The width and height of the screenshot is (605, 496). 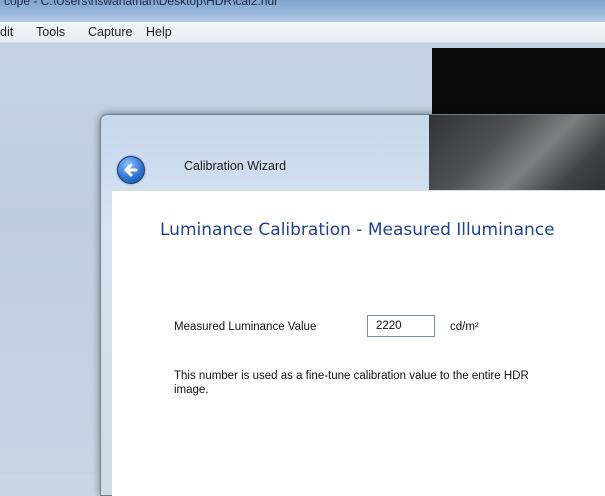 I want to click on menu-capture: Capture, so click(x=110, y=32).